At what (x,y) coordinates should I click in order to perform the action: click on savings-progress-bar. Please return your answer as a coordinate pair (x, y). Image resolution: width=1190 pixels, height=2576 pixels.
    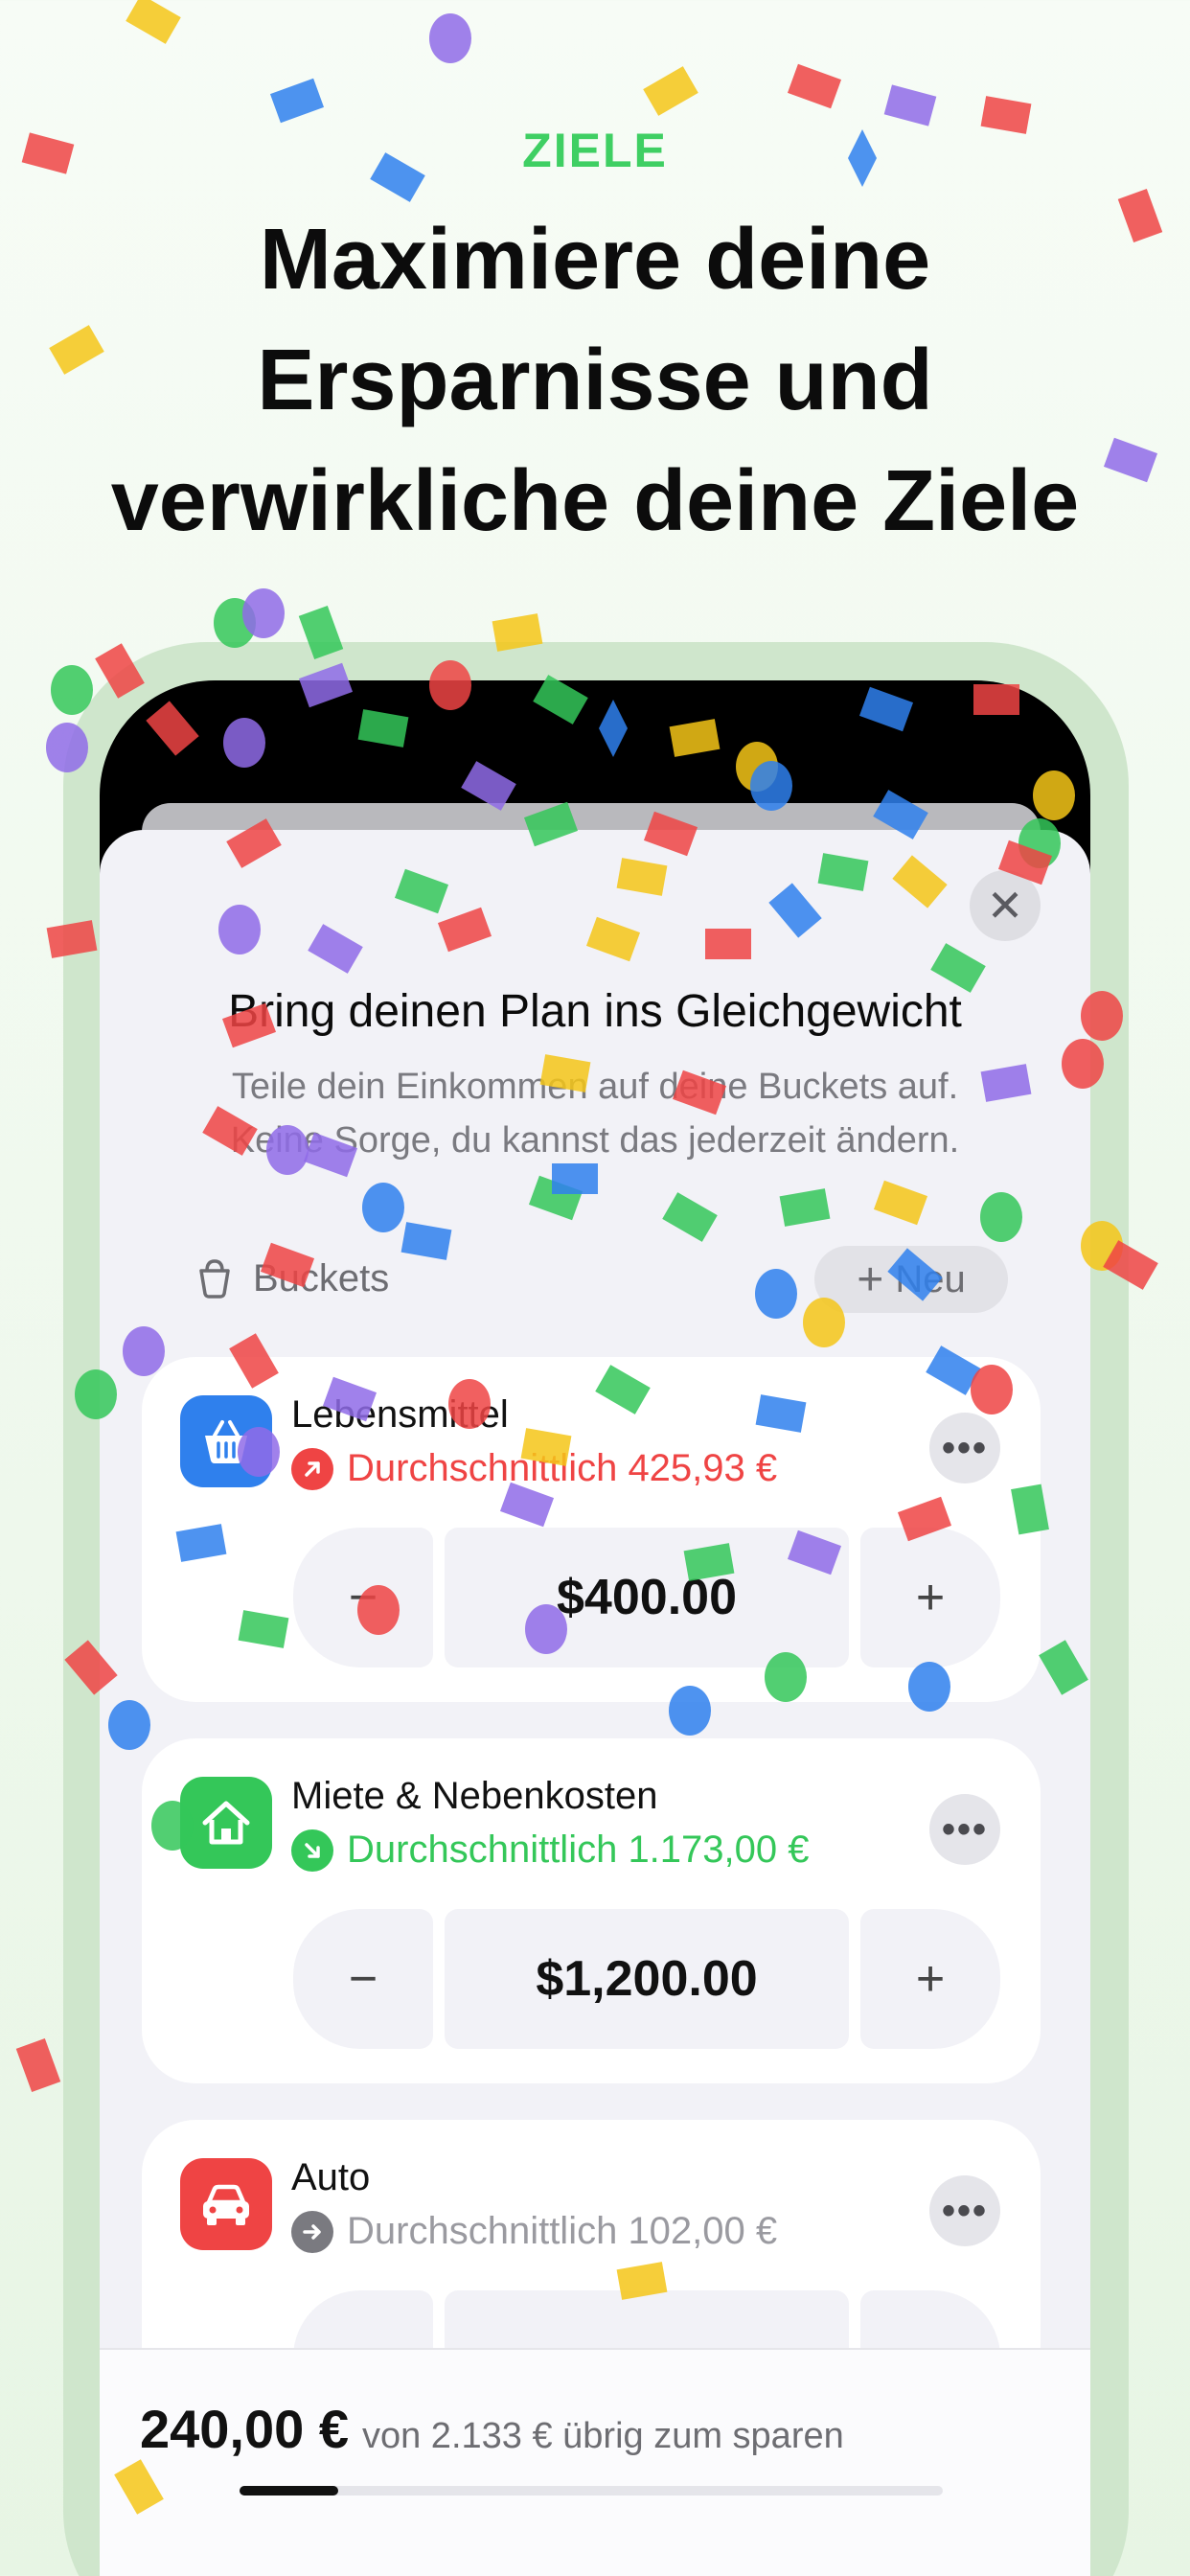
    Looking at the image, I should click on (591, 2491).